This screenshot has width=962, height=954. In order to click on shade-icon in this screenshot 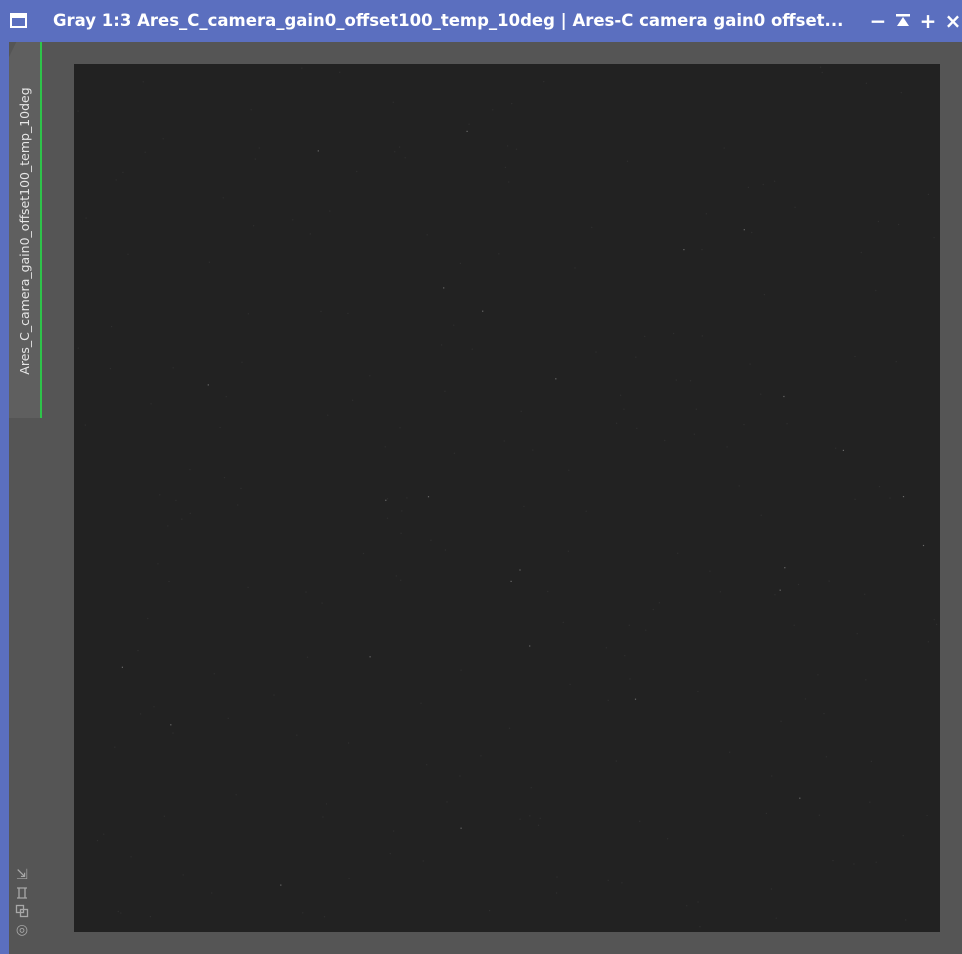, I will do `click(903, 20)`.